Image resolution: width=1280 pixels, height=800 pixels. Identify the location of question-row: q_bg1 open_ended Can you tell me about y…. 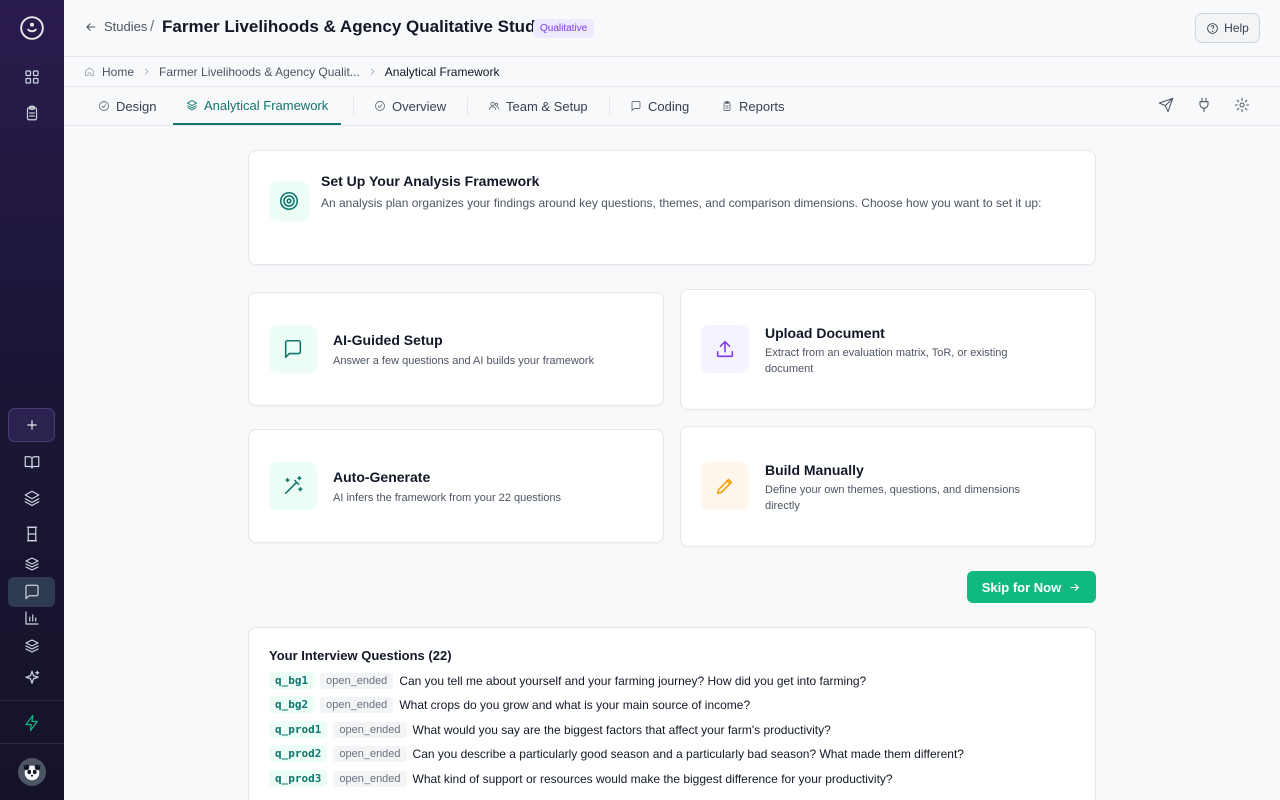
(567, 680).